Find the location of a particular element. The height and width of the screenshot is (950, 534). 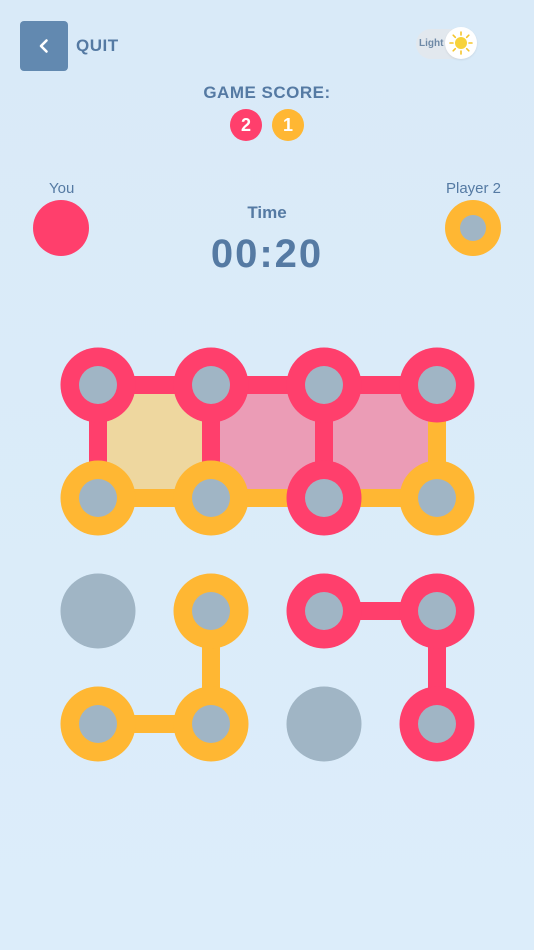

time-value: 00:20 is located at coordinates (267, 254).